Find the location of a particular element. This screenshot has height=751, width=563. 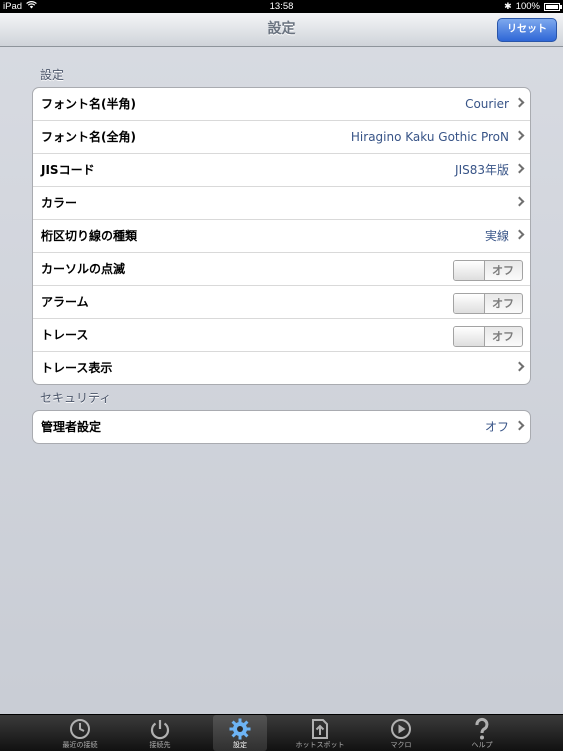

row-trace-display: トレース表示 is located at coordinates (281, 367).